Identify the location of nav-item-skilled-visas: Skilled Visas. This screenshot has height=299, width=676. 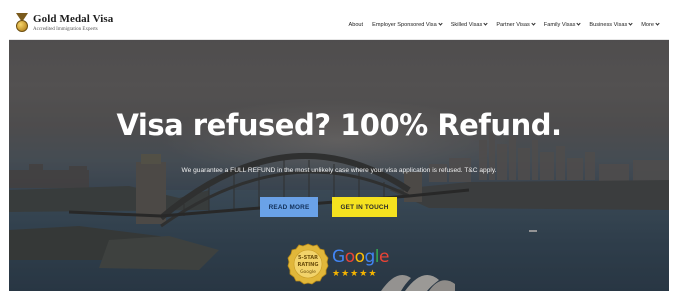
(469, 24).